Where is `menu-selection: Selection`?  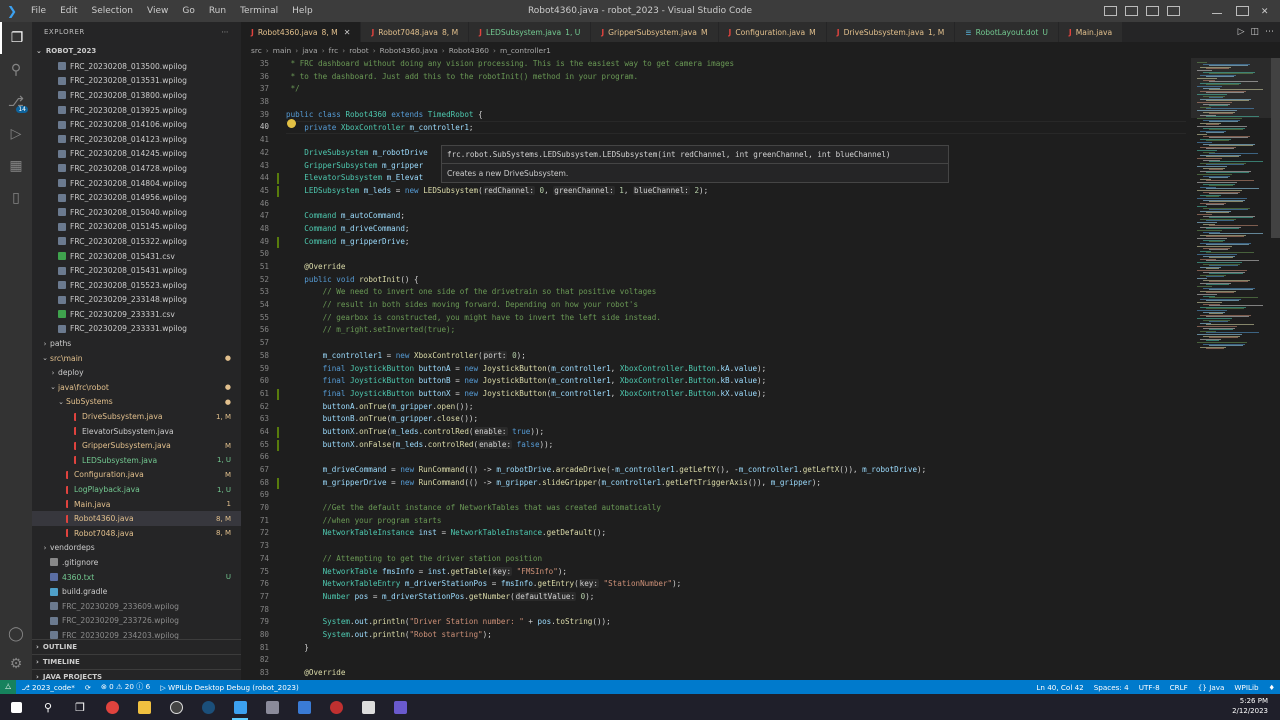 menu-selection: Selection is located at coordinates (112, 11).